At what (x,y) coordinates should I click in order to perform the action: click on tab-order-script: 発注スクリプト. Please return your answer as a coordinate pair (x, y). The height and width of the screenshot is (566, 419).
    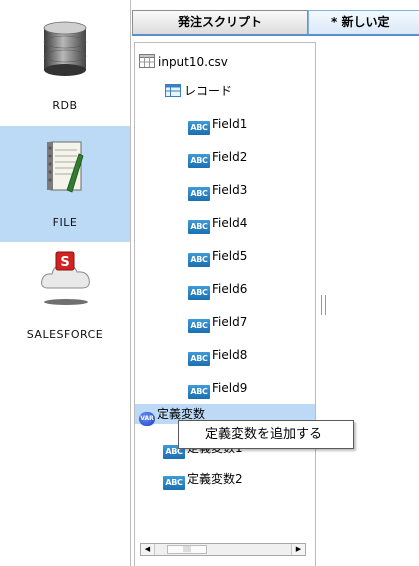
    Looking at the image, I should click on (220, 22).